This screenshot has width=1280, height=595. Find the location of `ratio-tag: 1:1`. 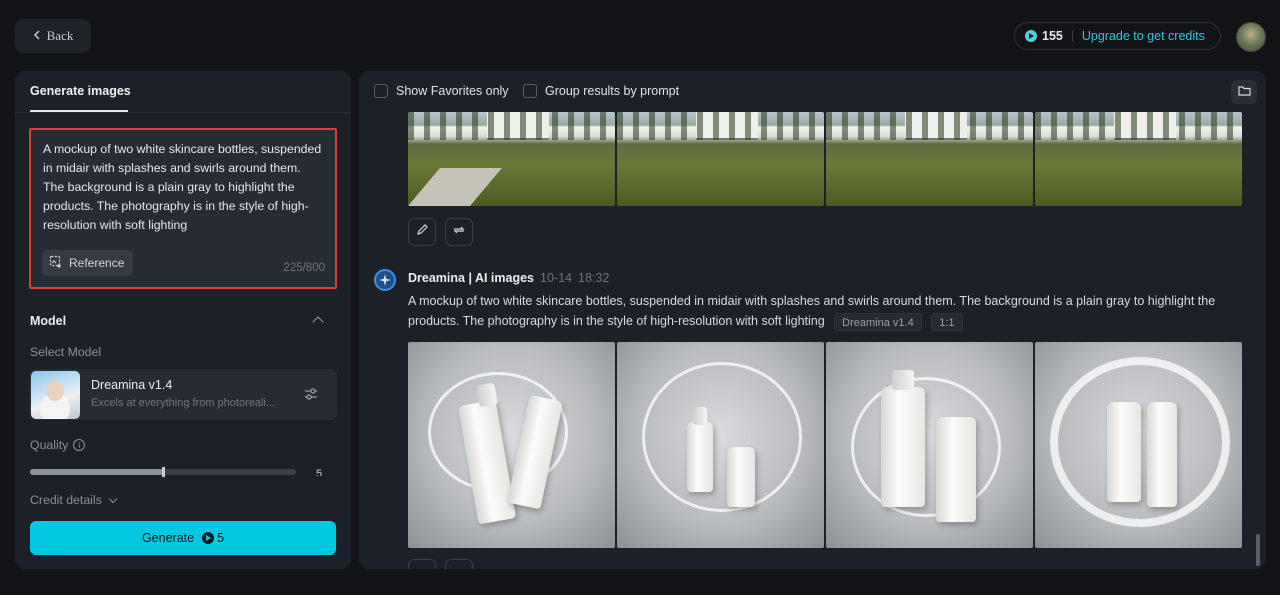

ratio-tag: 1:1 is located at coordinates (947, 321).